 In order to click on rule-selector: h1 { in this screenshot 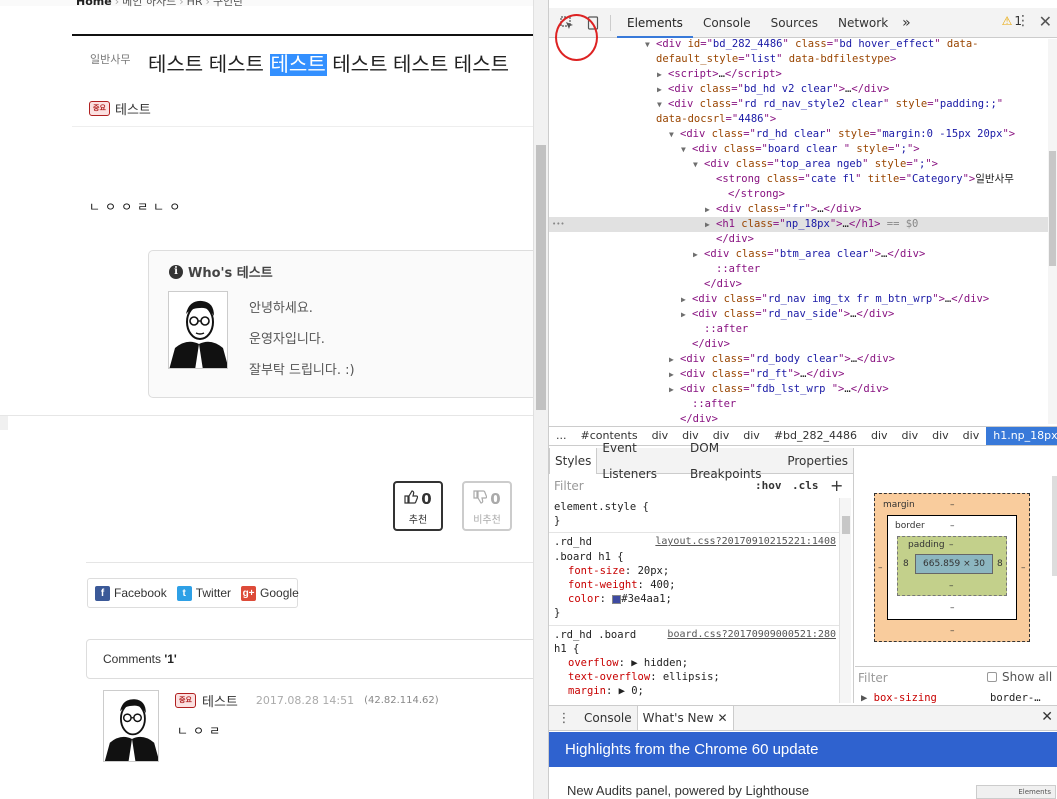, I will do `click(695, 649)`.